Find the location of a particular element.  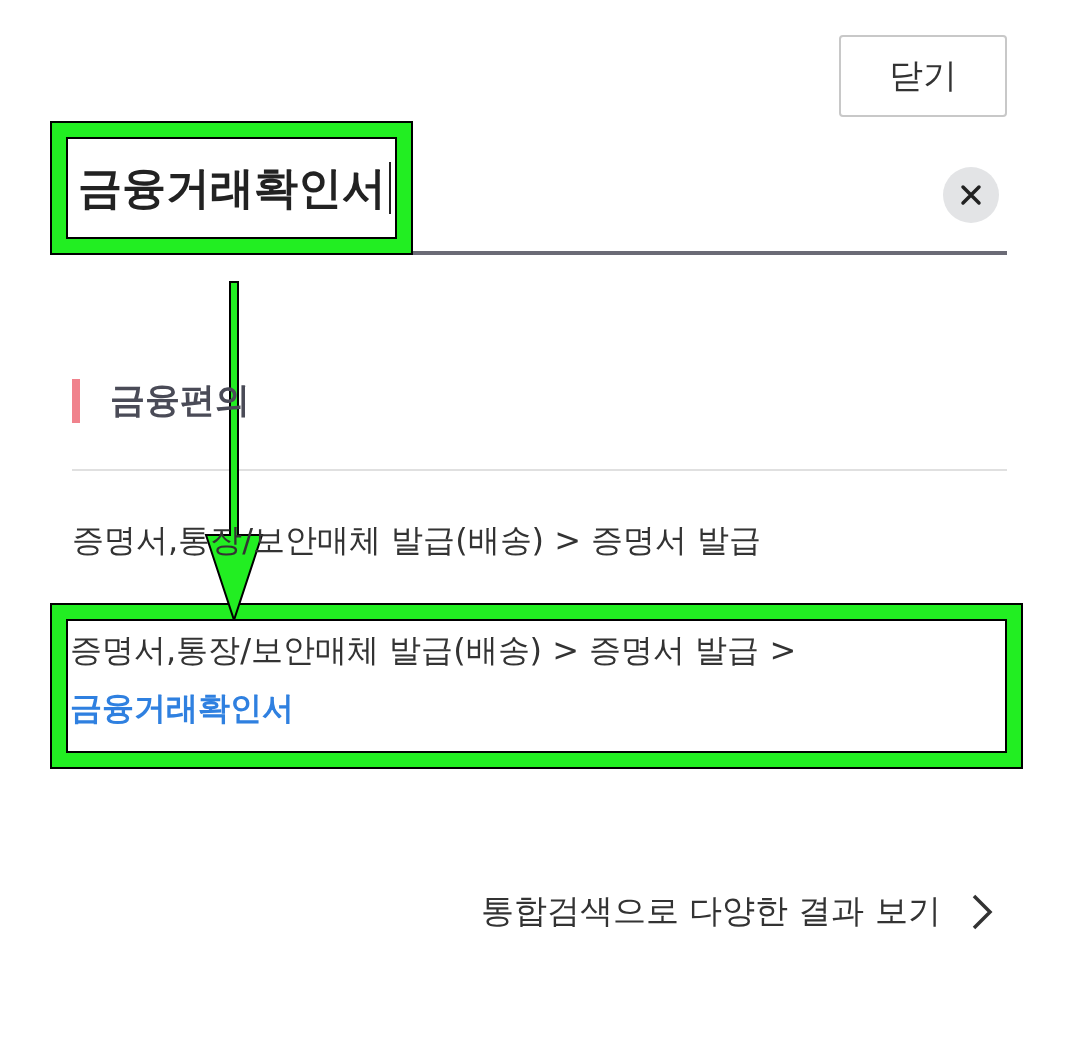

more-results-link: 통합검색으로 다양한 결과 보기 is located at coordinates (710, 911).